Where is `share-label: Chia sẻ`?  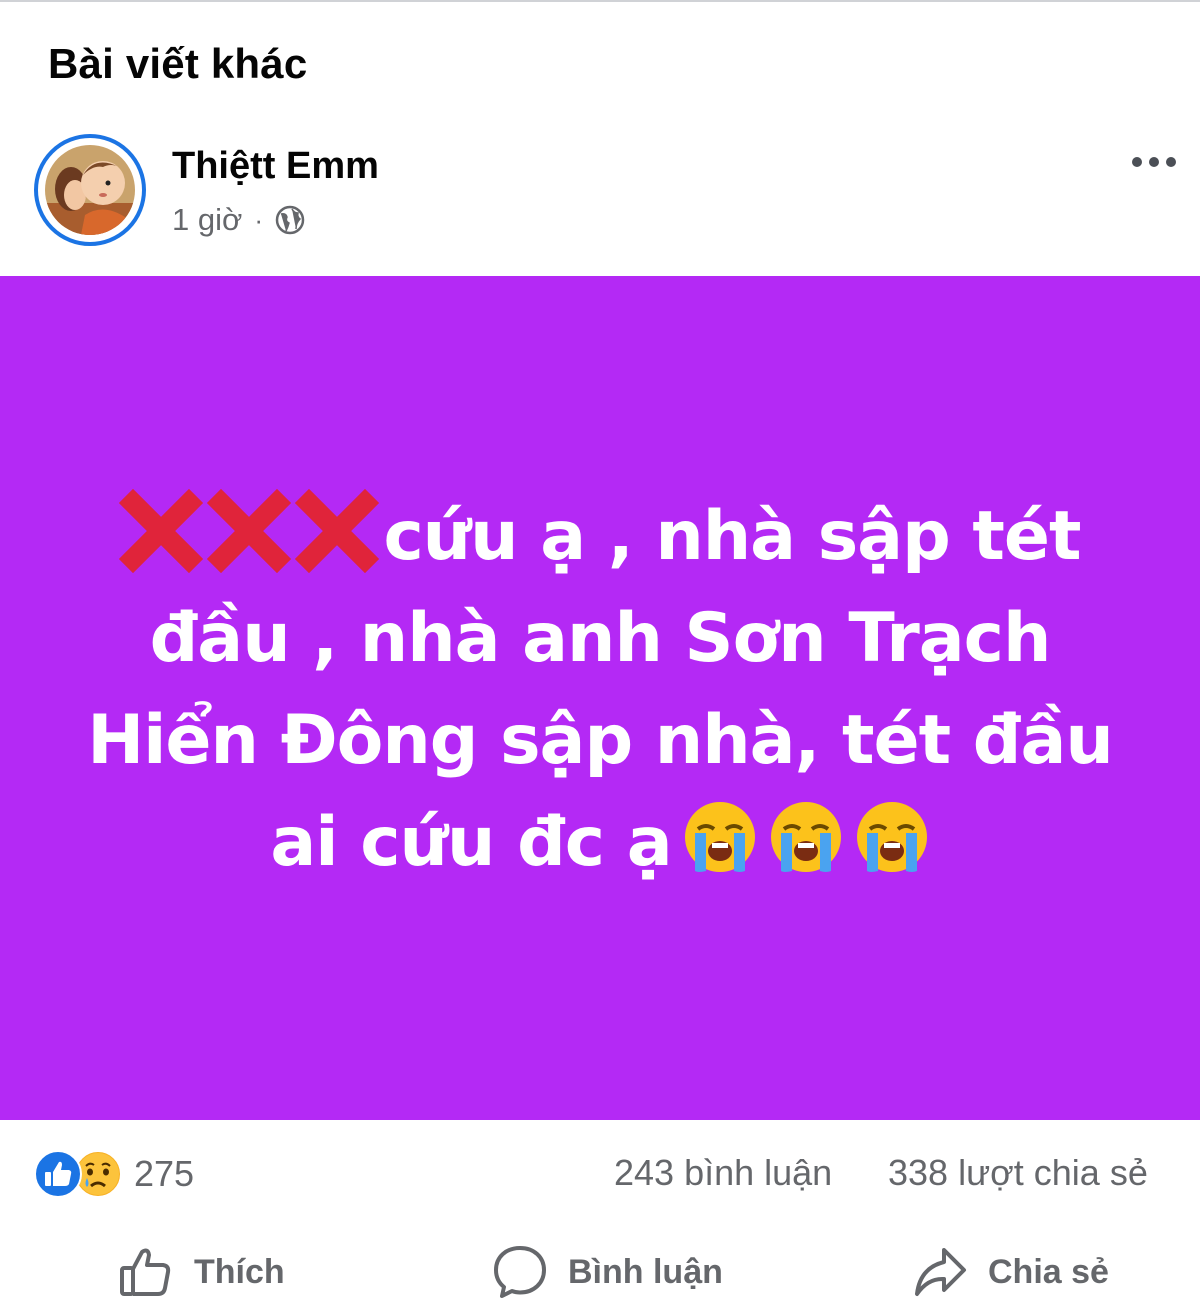 share-label: Chia sẻ is located at coordinates (1048, 1271).